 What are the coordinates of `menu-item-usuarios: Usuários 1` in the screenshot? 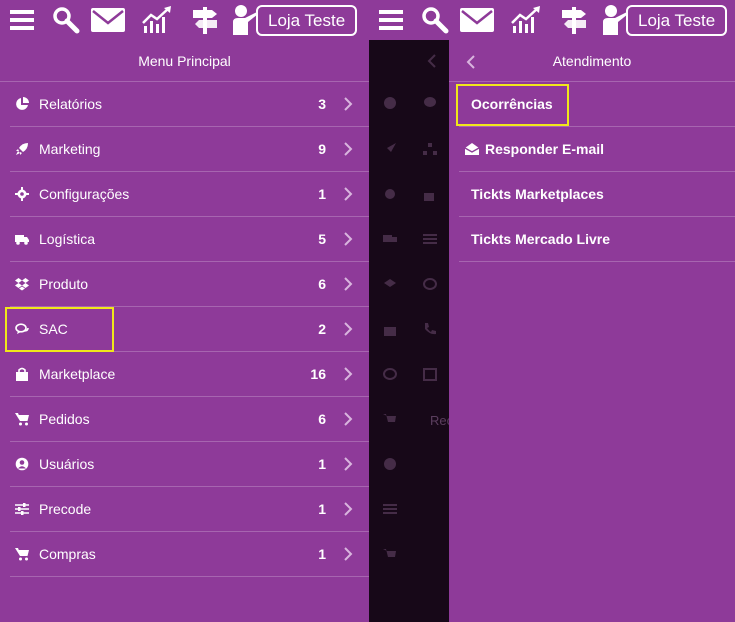 It's located at (189, 464).